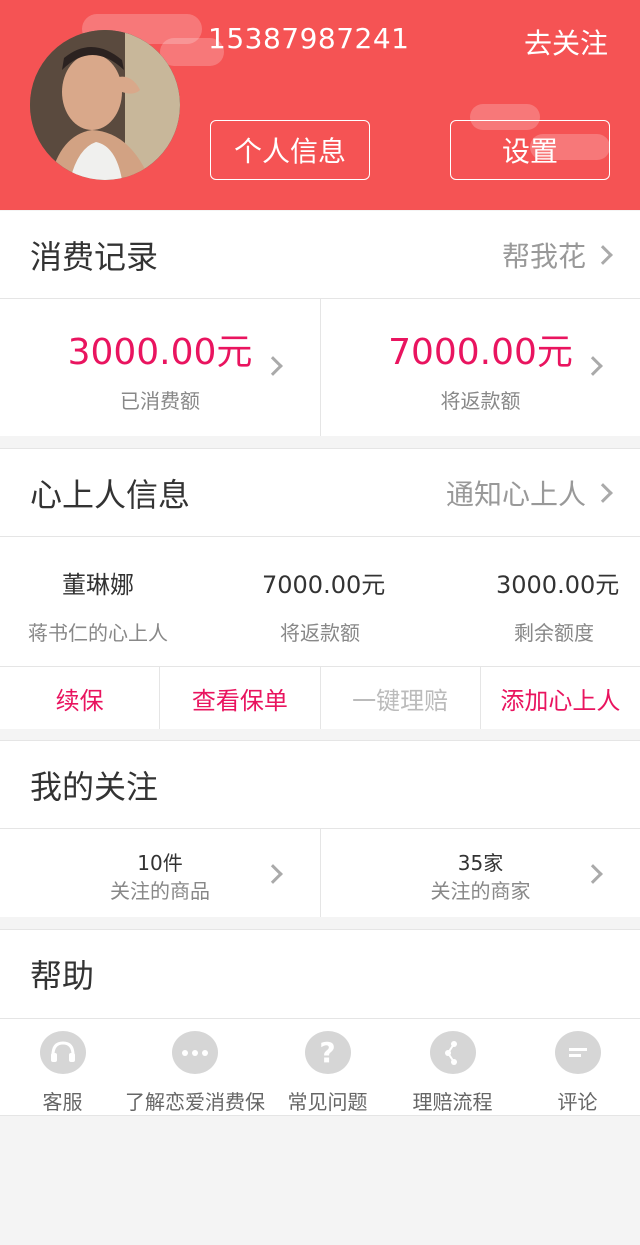  Describe the element at coordinates (110, 494) in the screenshot. I see `sweetheart-title: 心上人信息` at that location.